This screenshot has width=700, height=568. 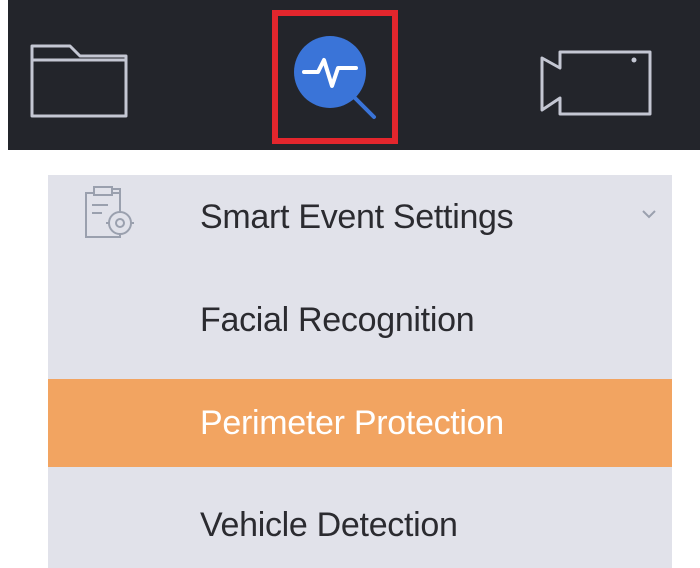 I want to click on menu-section-header: Smart Event Settings, so click(x=360, y=217).